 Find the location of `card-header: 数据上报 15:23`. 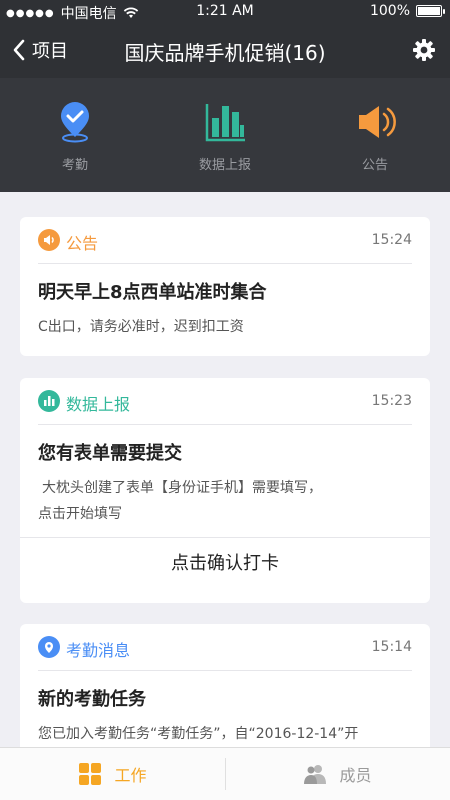

card-header: 数据上报 15:23 is located at coordinates (225, 401).